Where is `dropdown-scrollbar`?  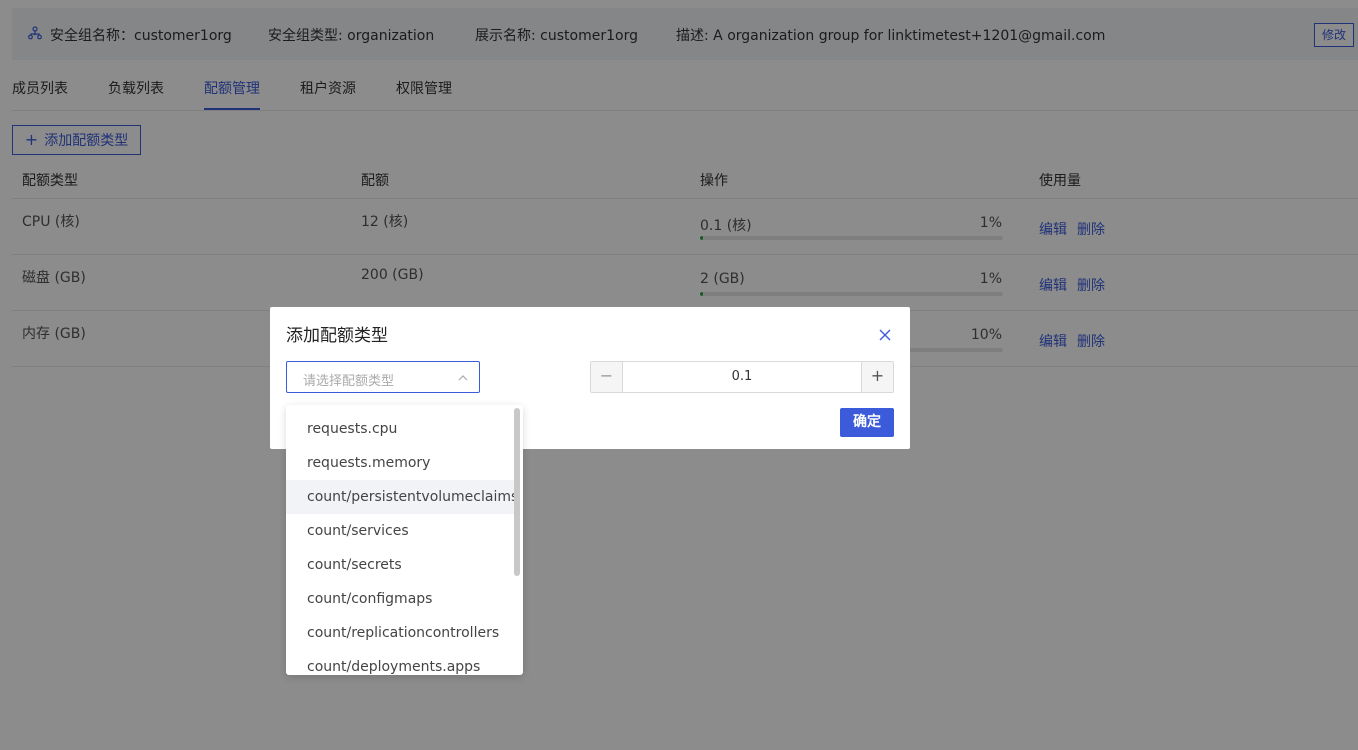 dropdown-scrollbar is located at coordinates (517, 492).